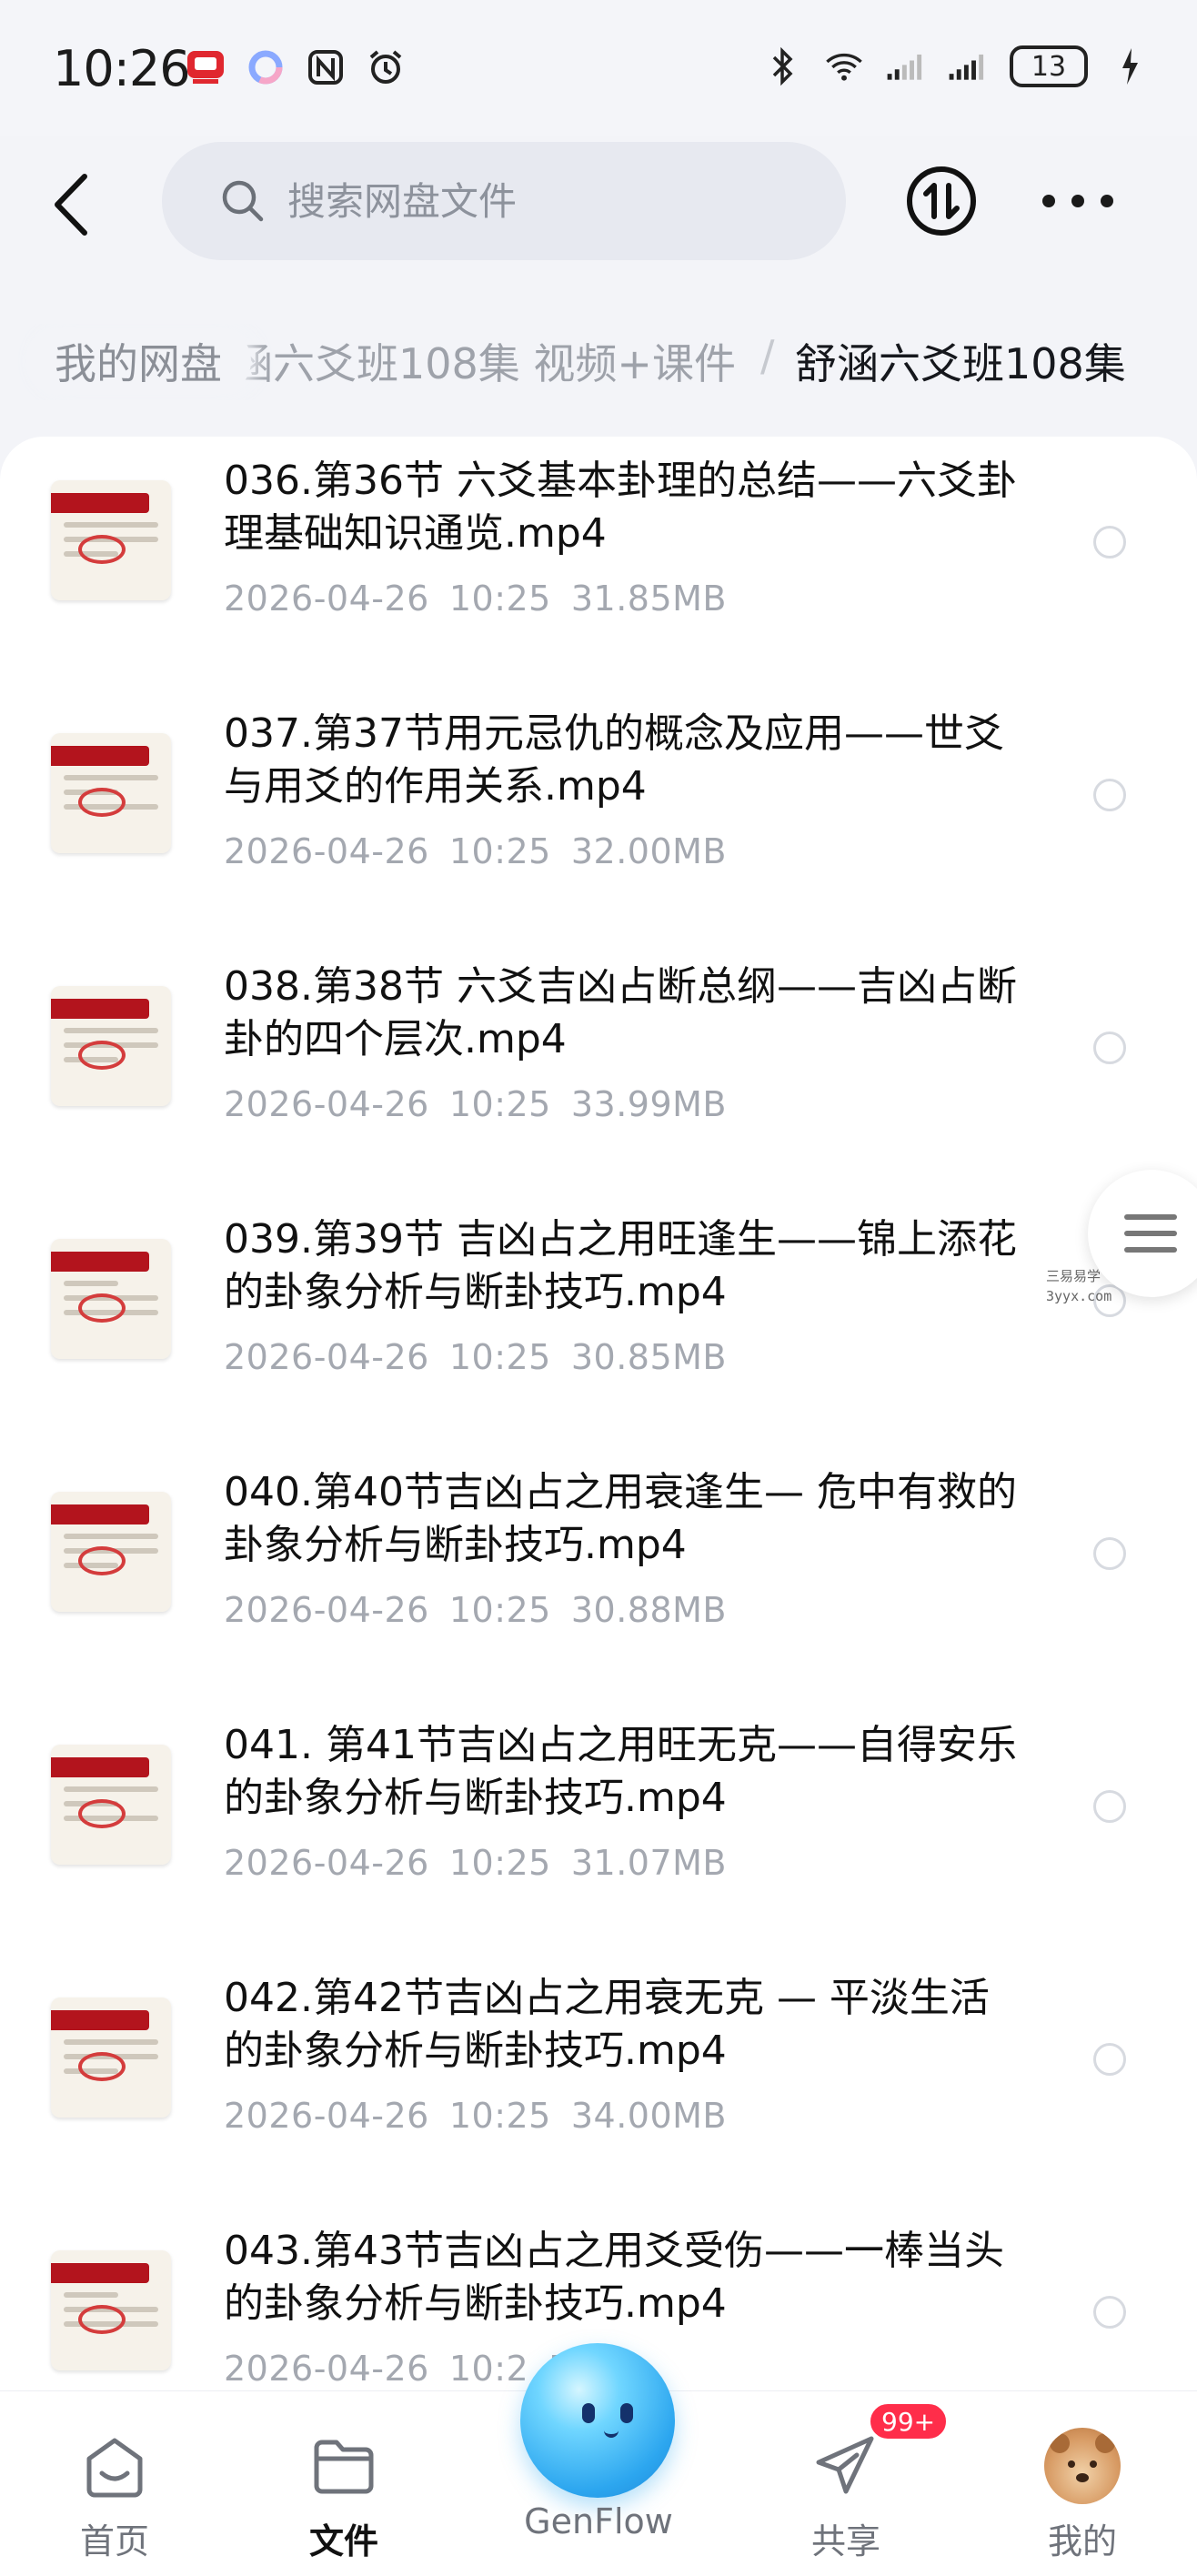 Image resolution: width=1197 pixels, height=2576 pixels. I want to click on alarm-icon, so click(386, 67).